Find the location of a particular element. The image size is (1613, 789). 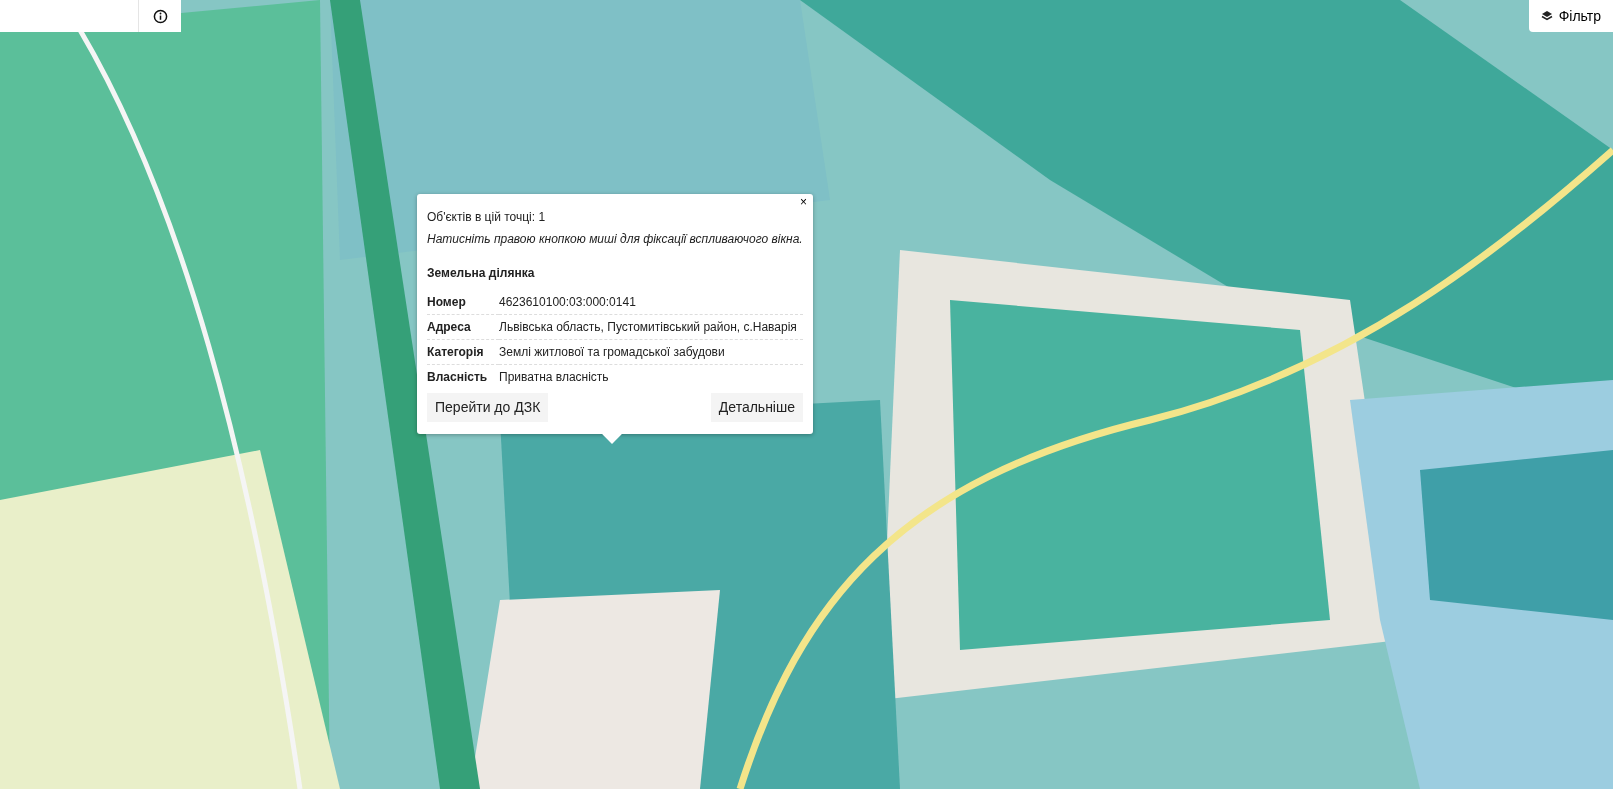

field-label: Адреса is located at coordinates (463, 327).